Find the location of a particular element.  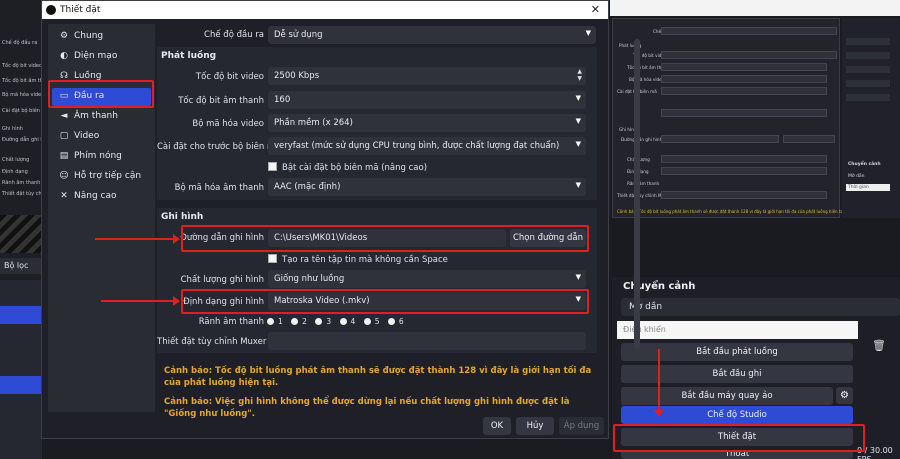

video-bitrate-input: 2500 Kbps ▲ ▼ is located at coordinates (427, 76).